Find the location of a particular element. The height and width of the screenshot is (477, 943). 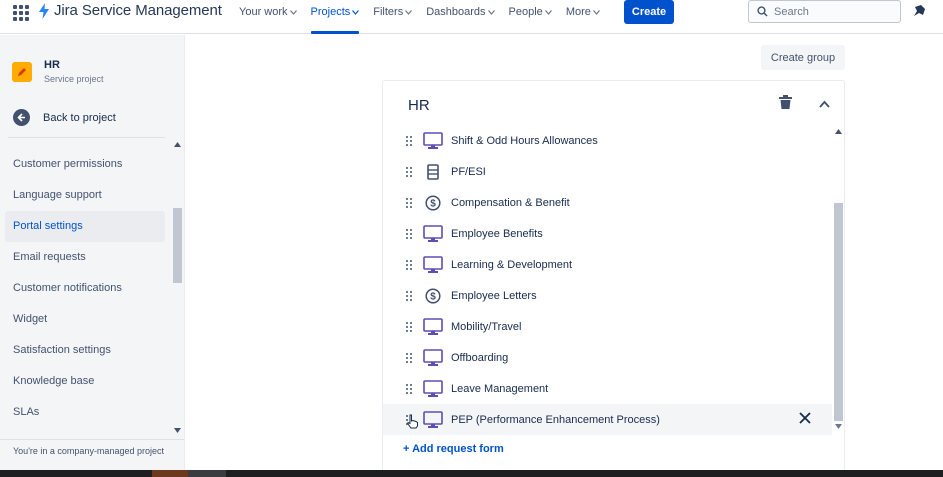

create-group-button: Create group is located at coordinates (803, 57).